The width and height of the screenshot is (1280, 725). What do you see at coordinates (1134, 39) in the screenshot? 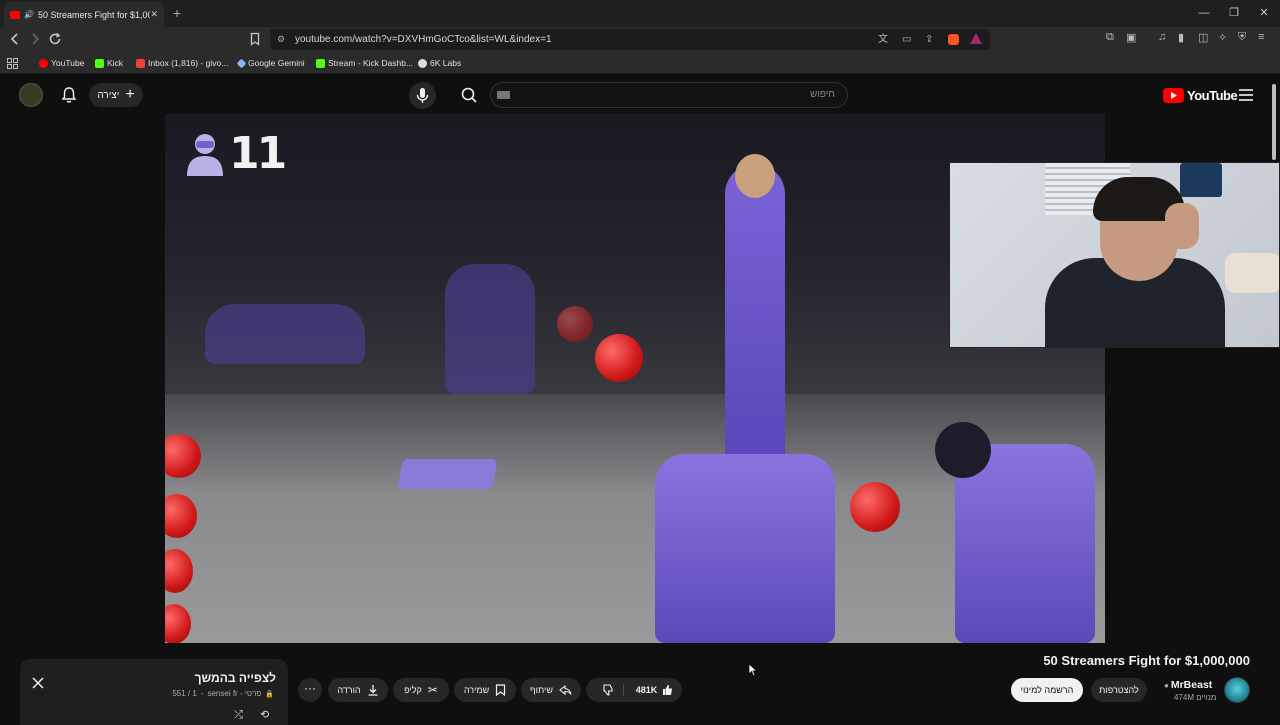
I see `wallet-icon: ▣` at bounding box center [1134, 39].